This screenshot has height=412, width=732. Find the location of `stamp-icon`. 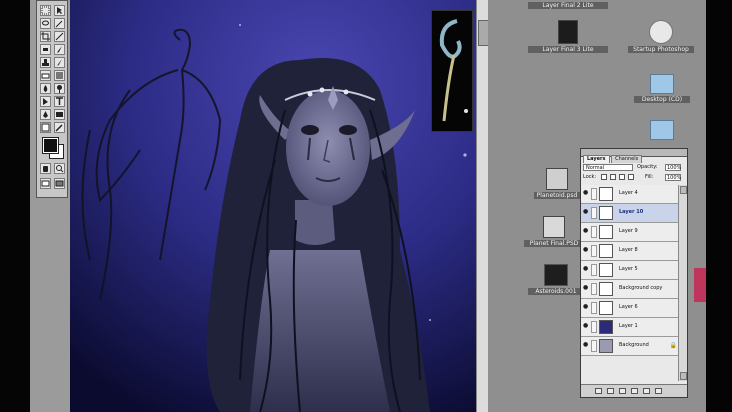

stamp-icon is located at coordinates (45, 62).